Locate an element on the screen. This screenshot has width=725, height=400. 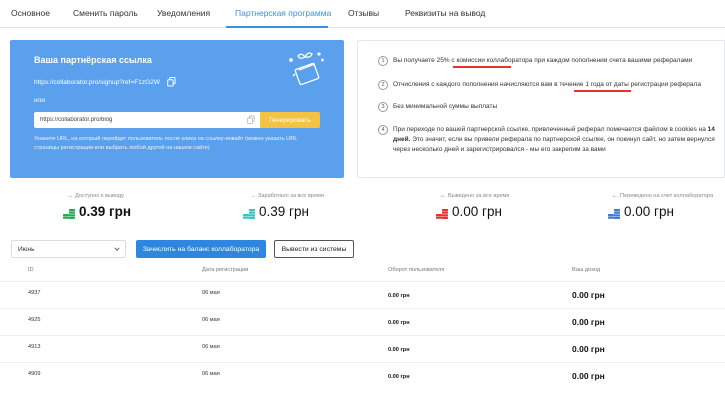
table-row: 4937 06 мая 0.00 грн 0.00 грн is located at coordinates (362, 294).